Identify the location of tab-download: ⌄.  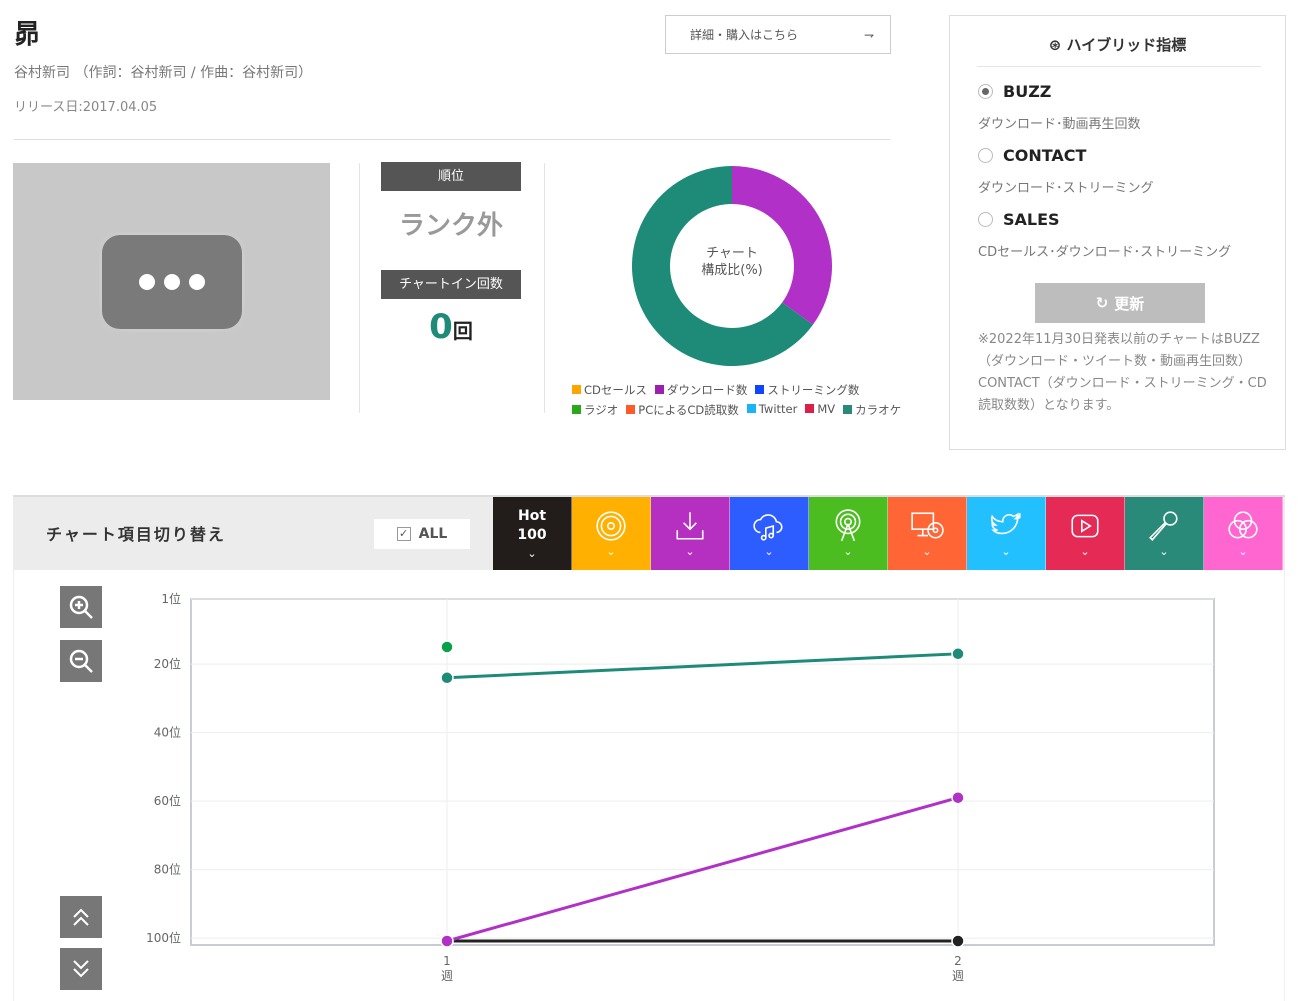
(690, 533).